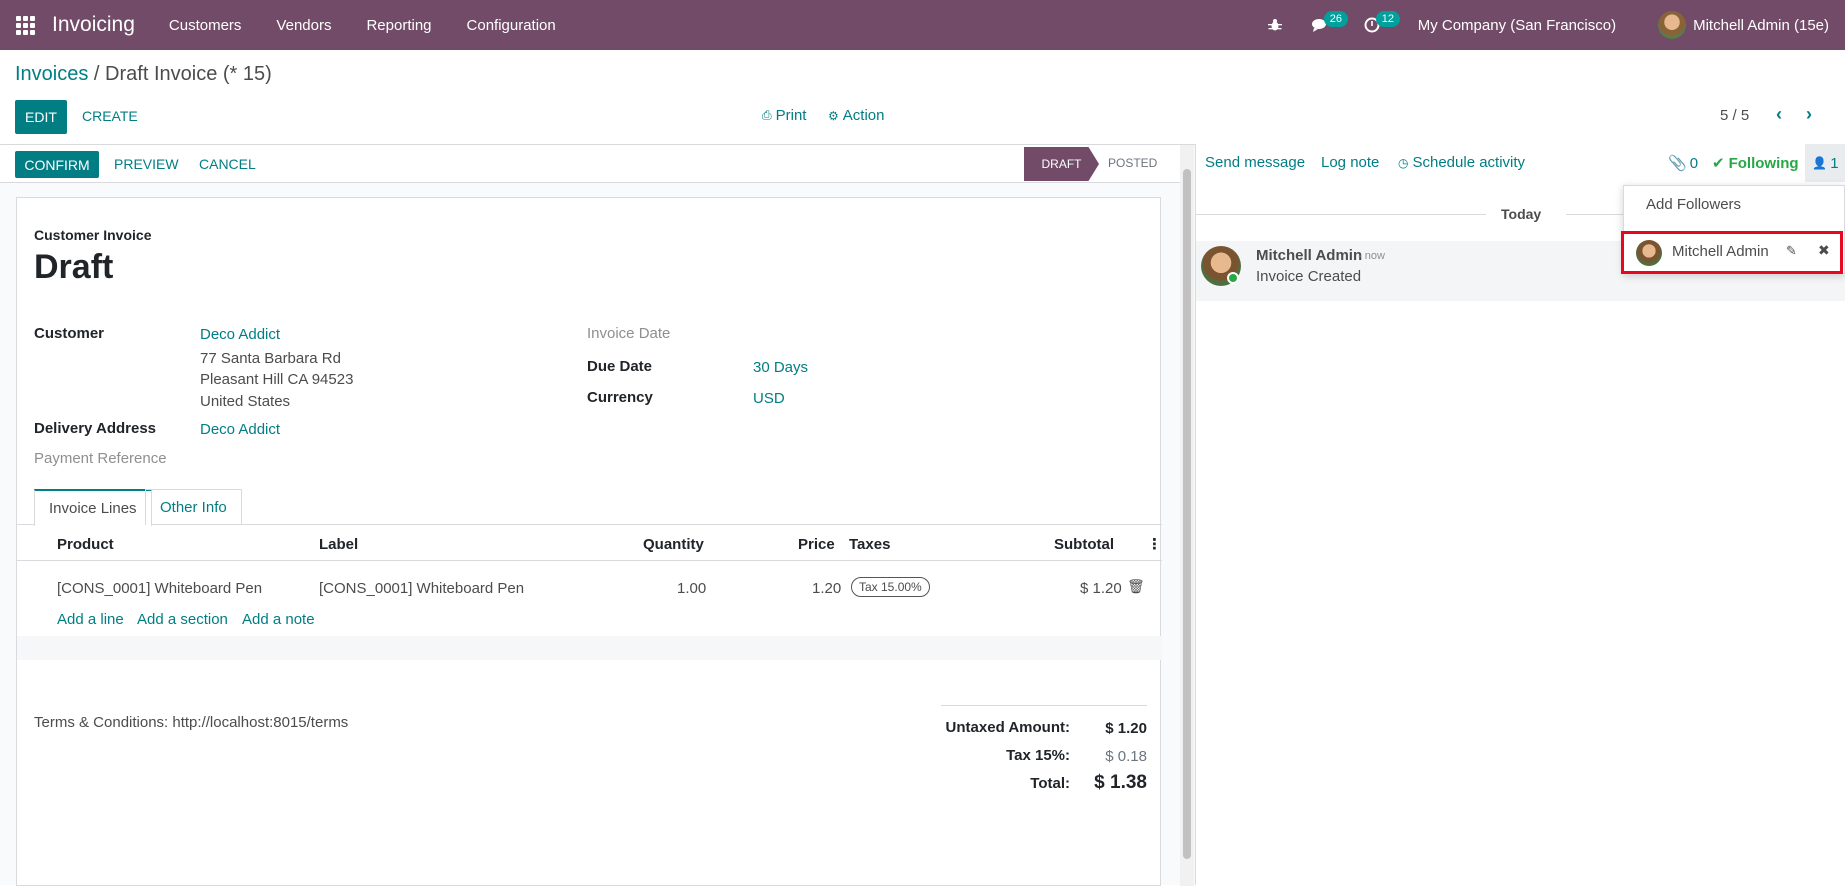 The image size is (1845, 886). I want to click on delivery-address-link: Deco Addict, so click(240, 429).